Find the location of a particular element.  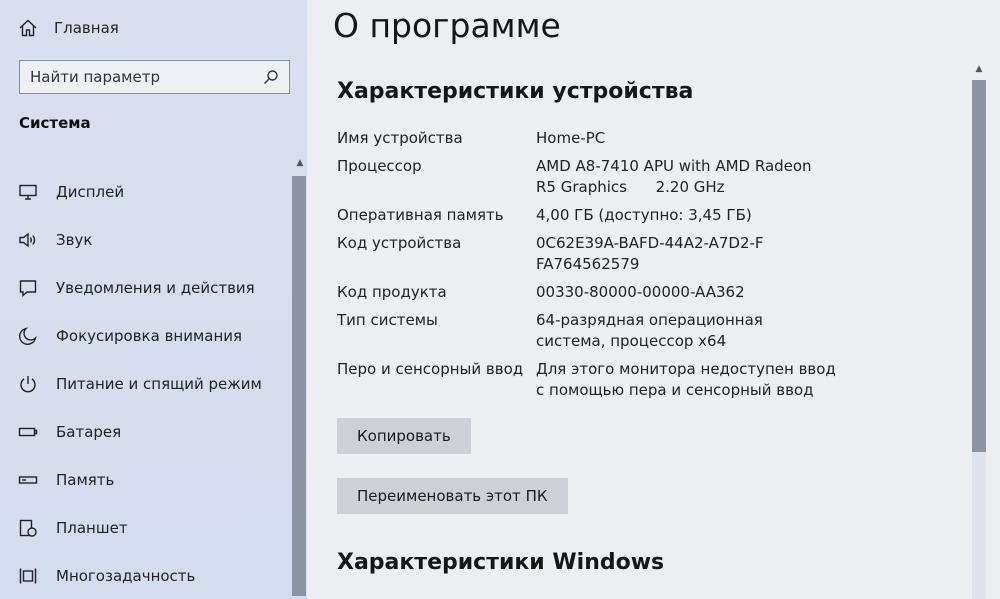

sidebar-home: Главная is located at coordinates (68, 28).